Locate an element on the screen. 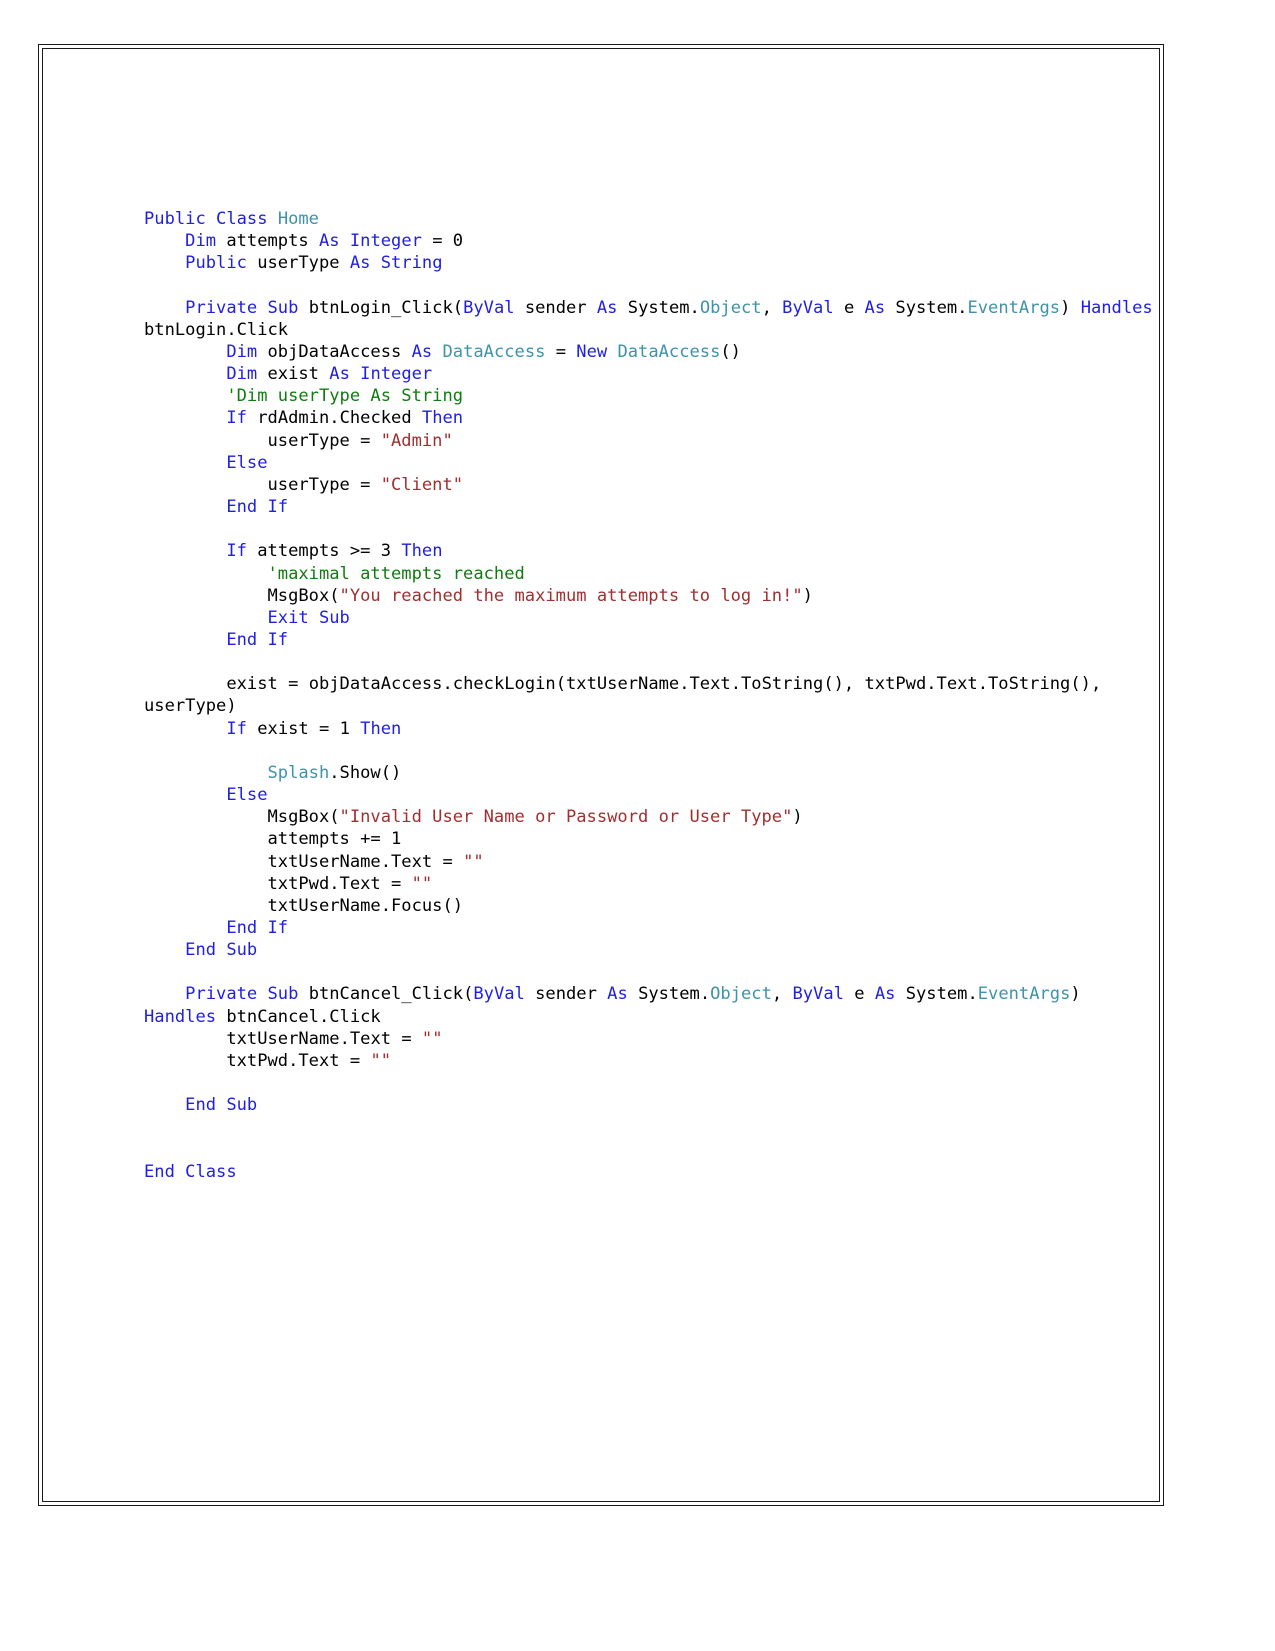 This screenshot has height=1651, width=1275. code-identifier: Show is located at coordinates (360, 772).